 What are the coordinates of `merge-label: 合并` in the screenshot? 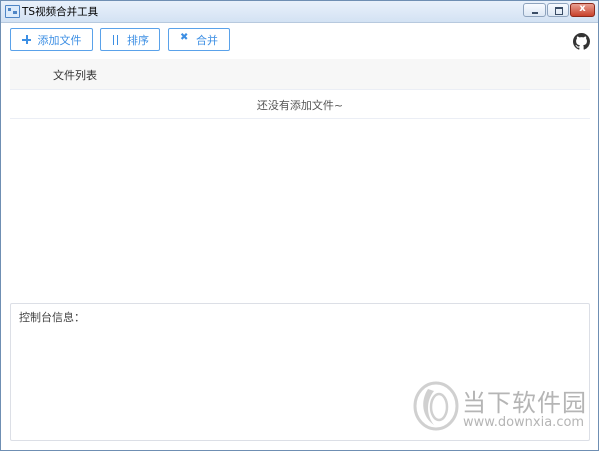 It's located at (207, 40).